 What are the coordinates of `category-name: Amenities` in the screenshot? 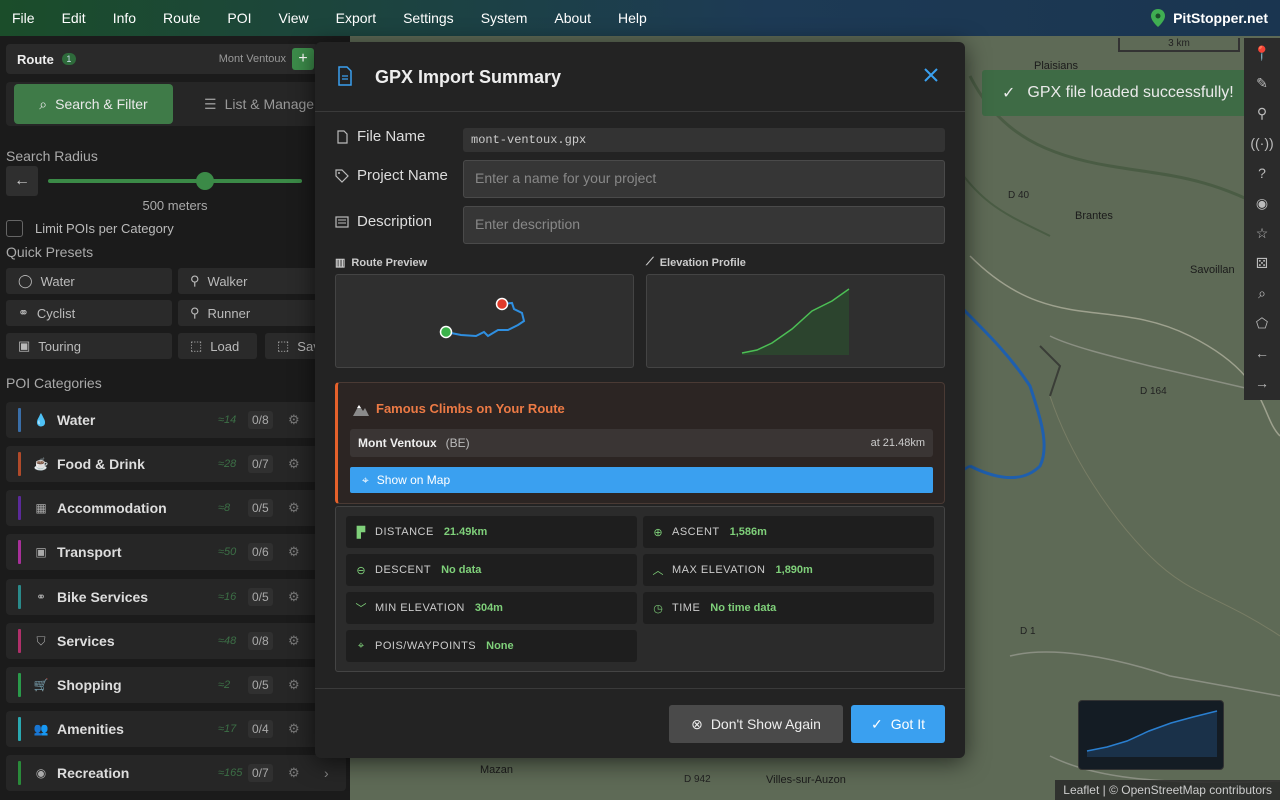 It's located at (90, 729).